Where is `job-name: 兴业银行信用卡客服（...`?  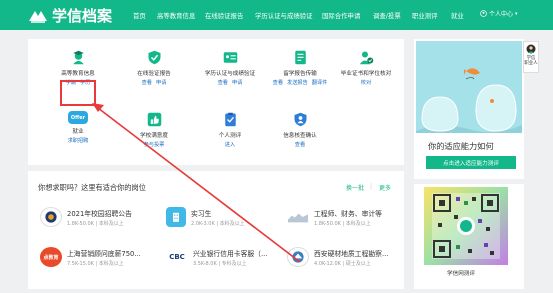
job-name: 兴业银行信用卡客服（... is located at coordinates (230, 253).